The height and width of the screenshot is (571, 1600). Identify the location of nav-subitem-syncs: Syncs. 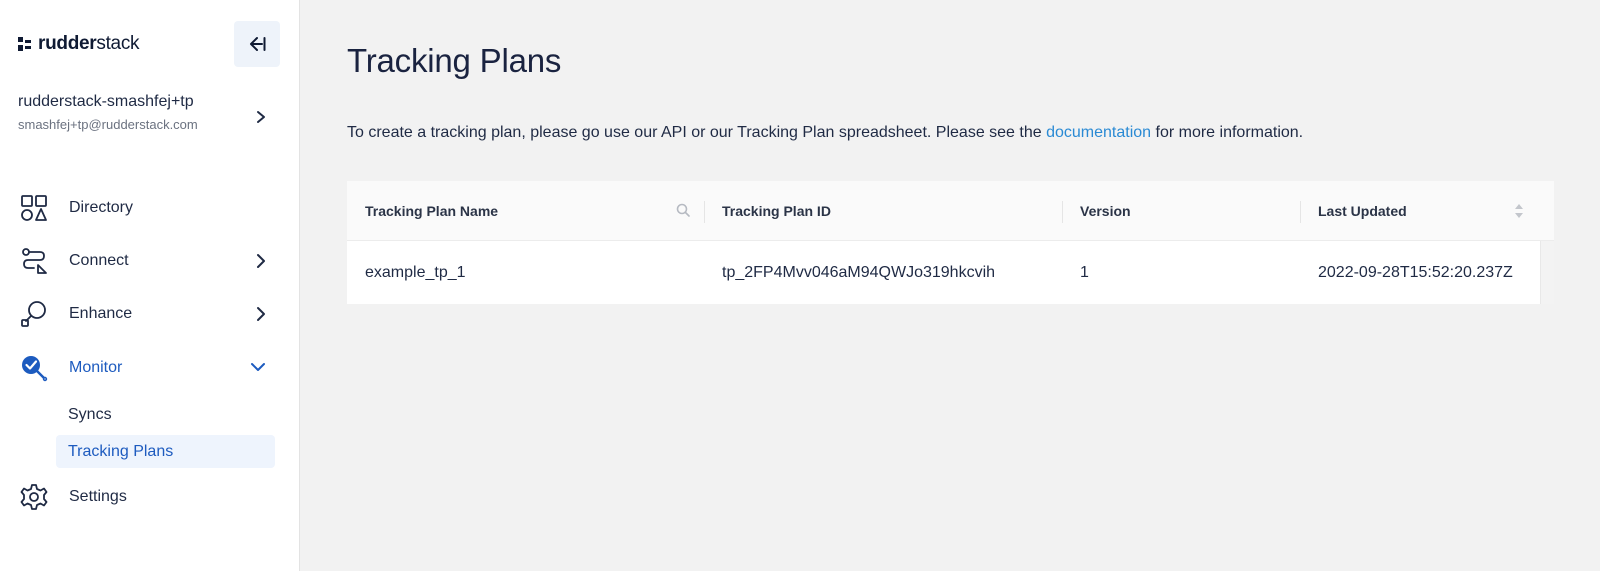
(165, 414).